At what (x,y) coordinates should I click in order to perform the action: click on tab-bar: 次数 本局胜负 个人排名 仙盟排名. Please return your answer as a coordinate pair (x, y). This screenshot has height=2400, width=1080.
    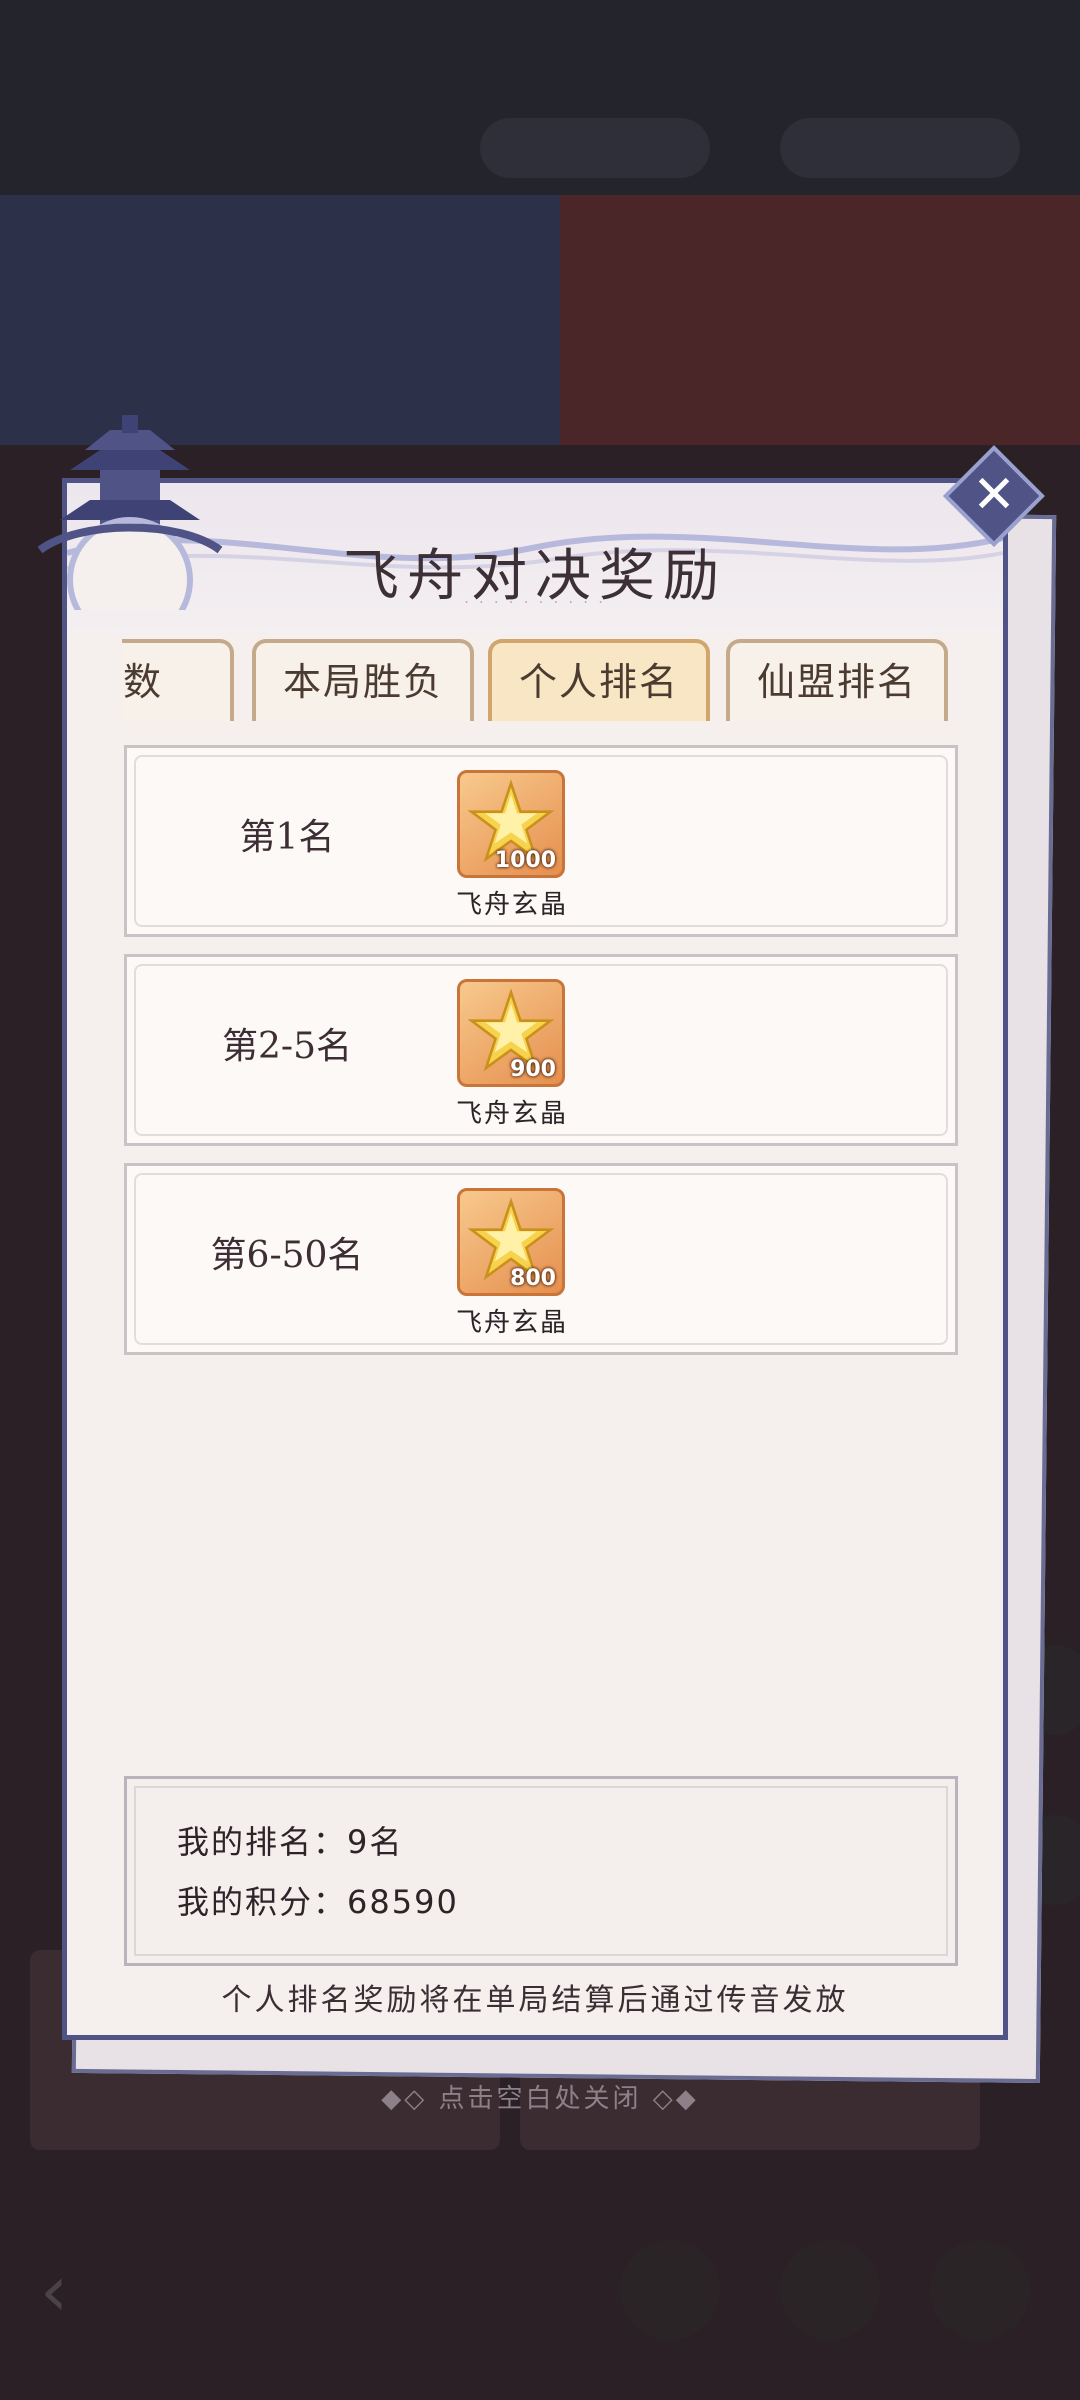
    Looking at the image, I should click on (540, 676).